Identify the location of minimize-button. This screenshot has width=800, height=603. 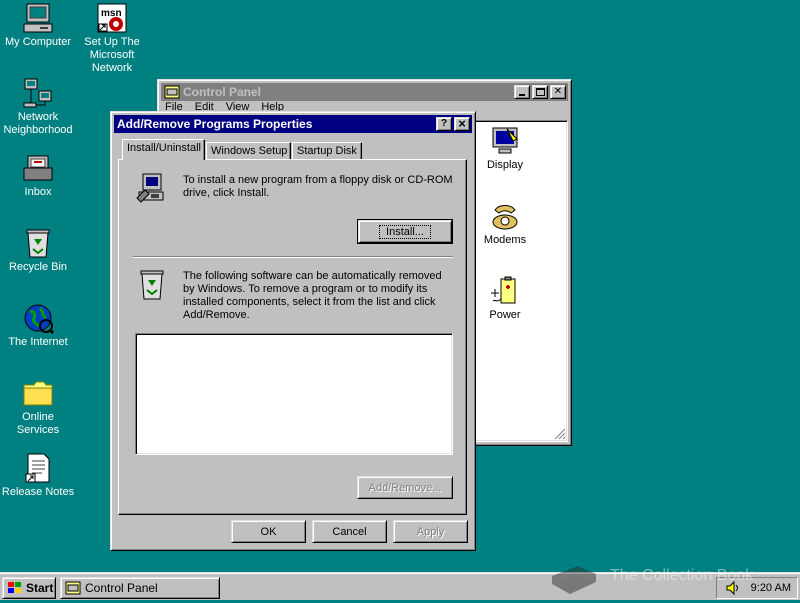
(522, 92).